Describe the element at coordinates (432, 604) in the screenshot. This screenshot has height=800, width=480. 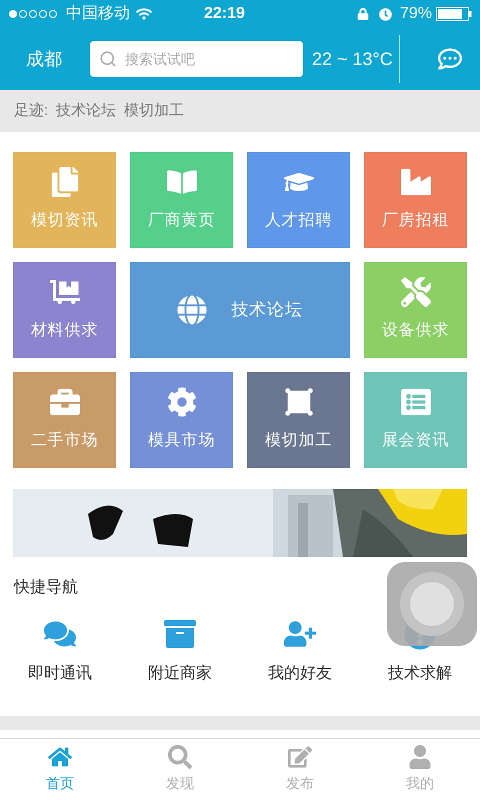
I see `assistive-touch-overlay` at that location.